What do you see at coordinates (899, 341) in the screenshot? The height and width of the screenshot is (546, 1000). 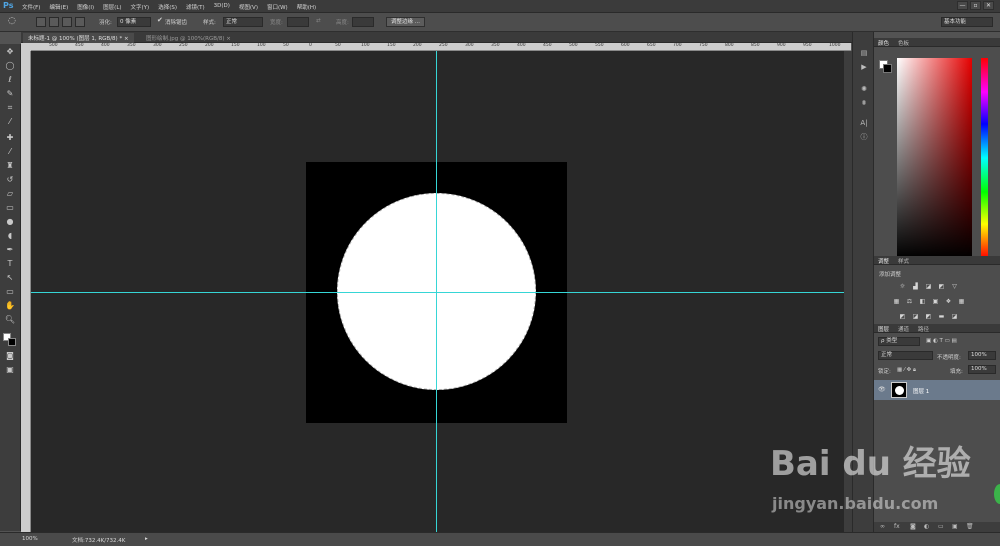 I see `layer-kind-filter: ρ 类型` at bounding box center [899, 341].